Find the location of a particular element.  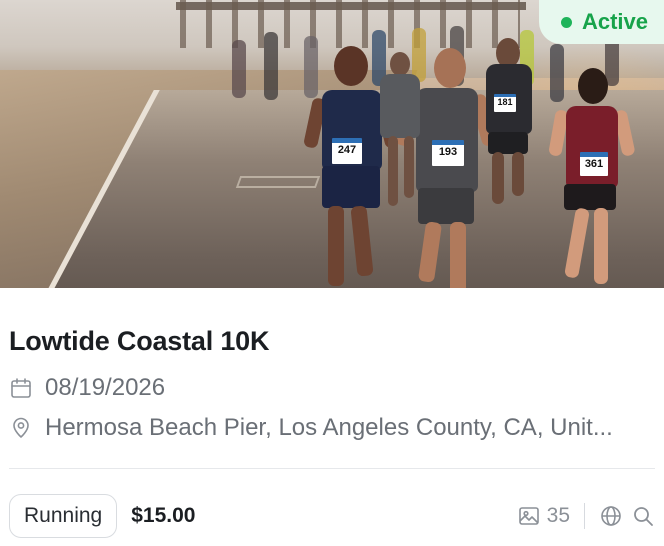

separator is located at coordinates (584, 516).